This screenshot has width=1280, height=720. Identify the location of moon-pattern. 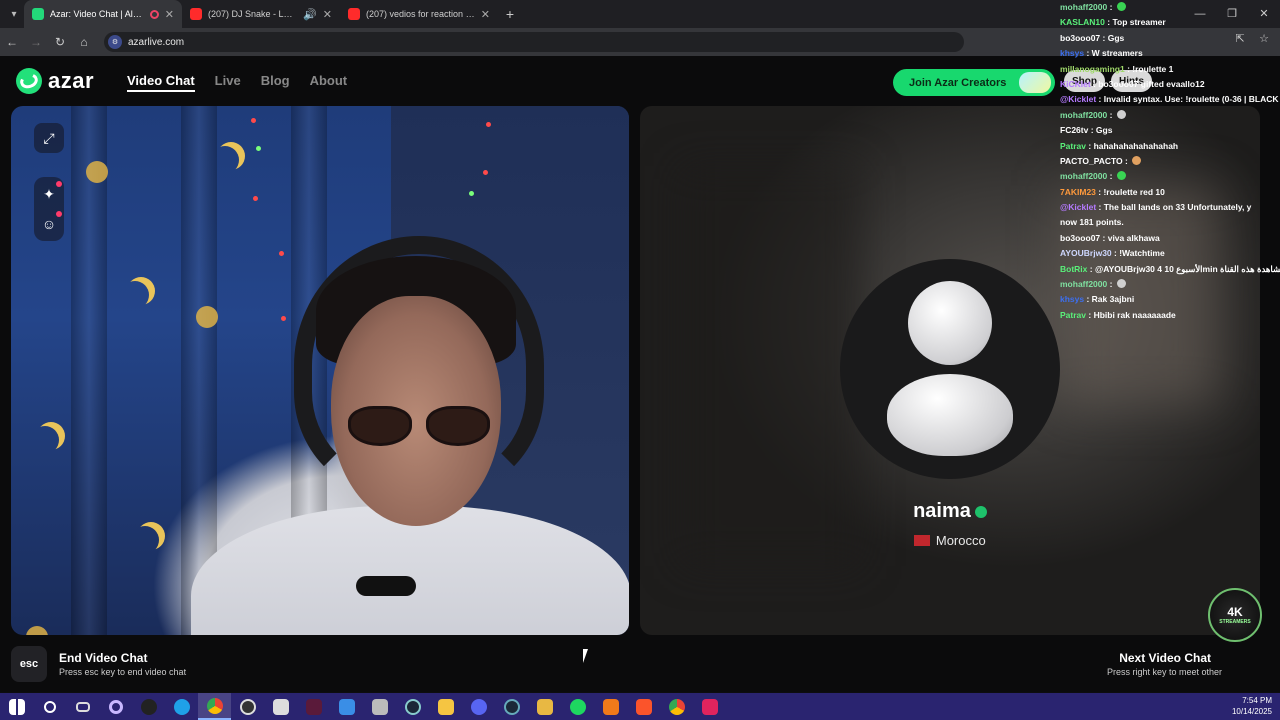
(135, 295).